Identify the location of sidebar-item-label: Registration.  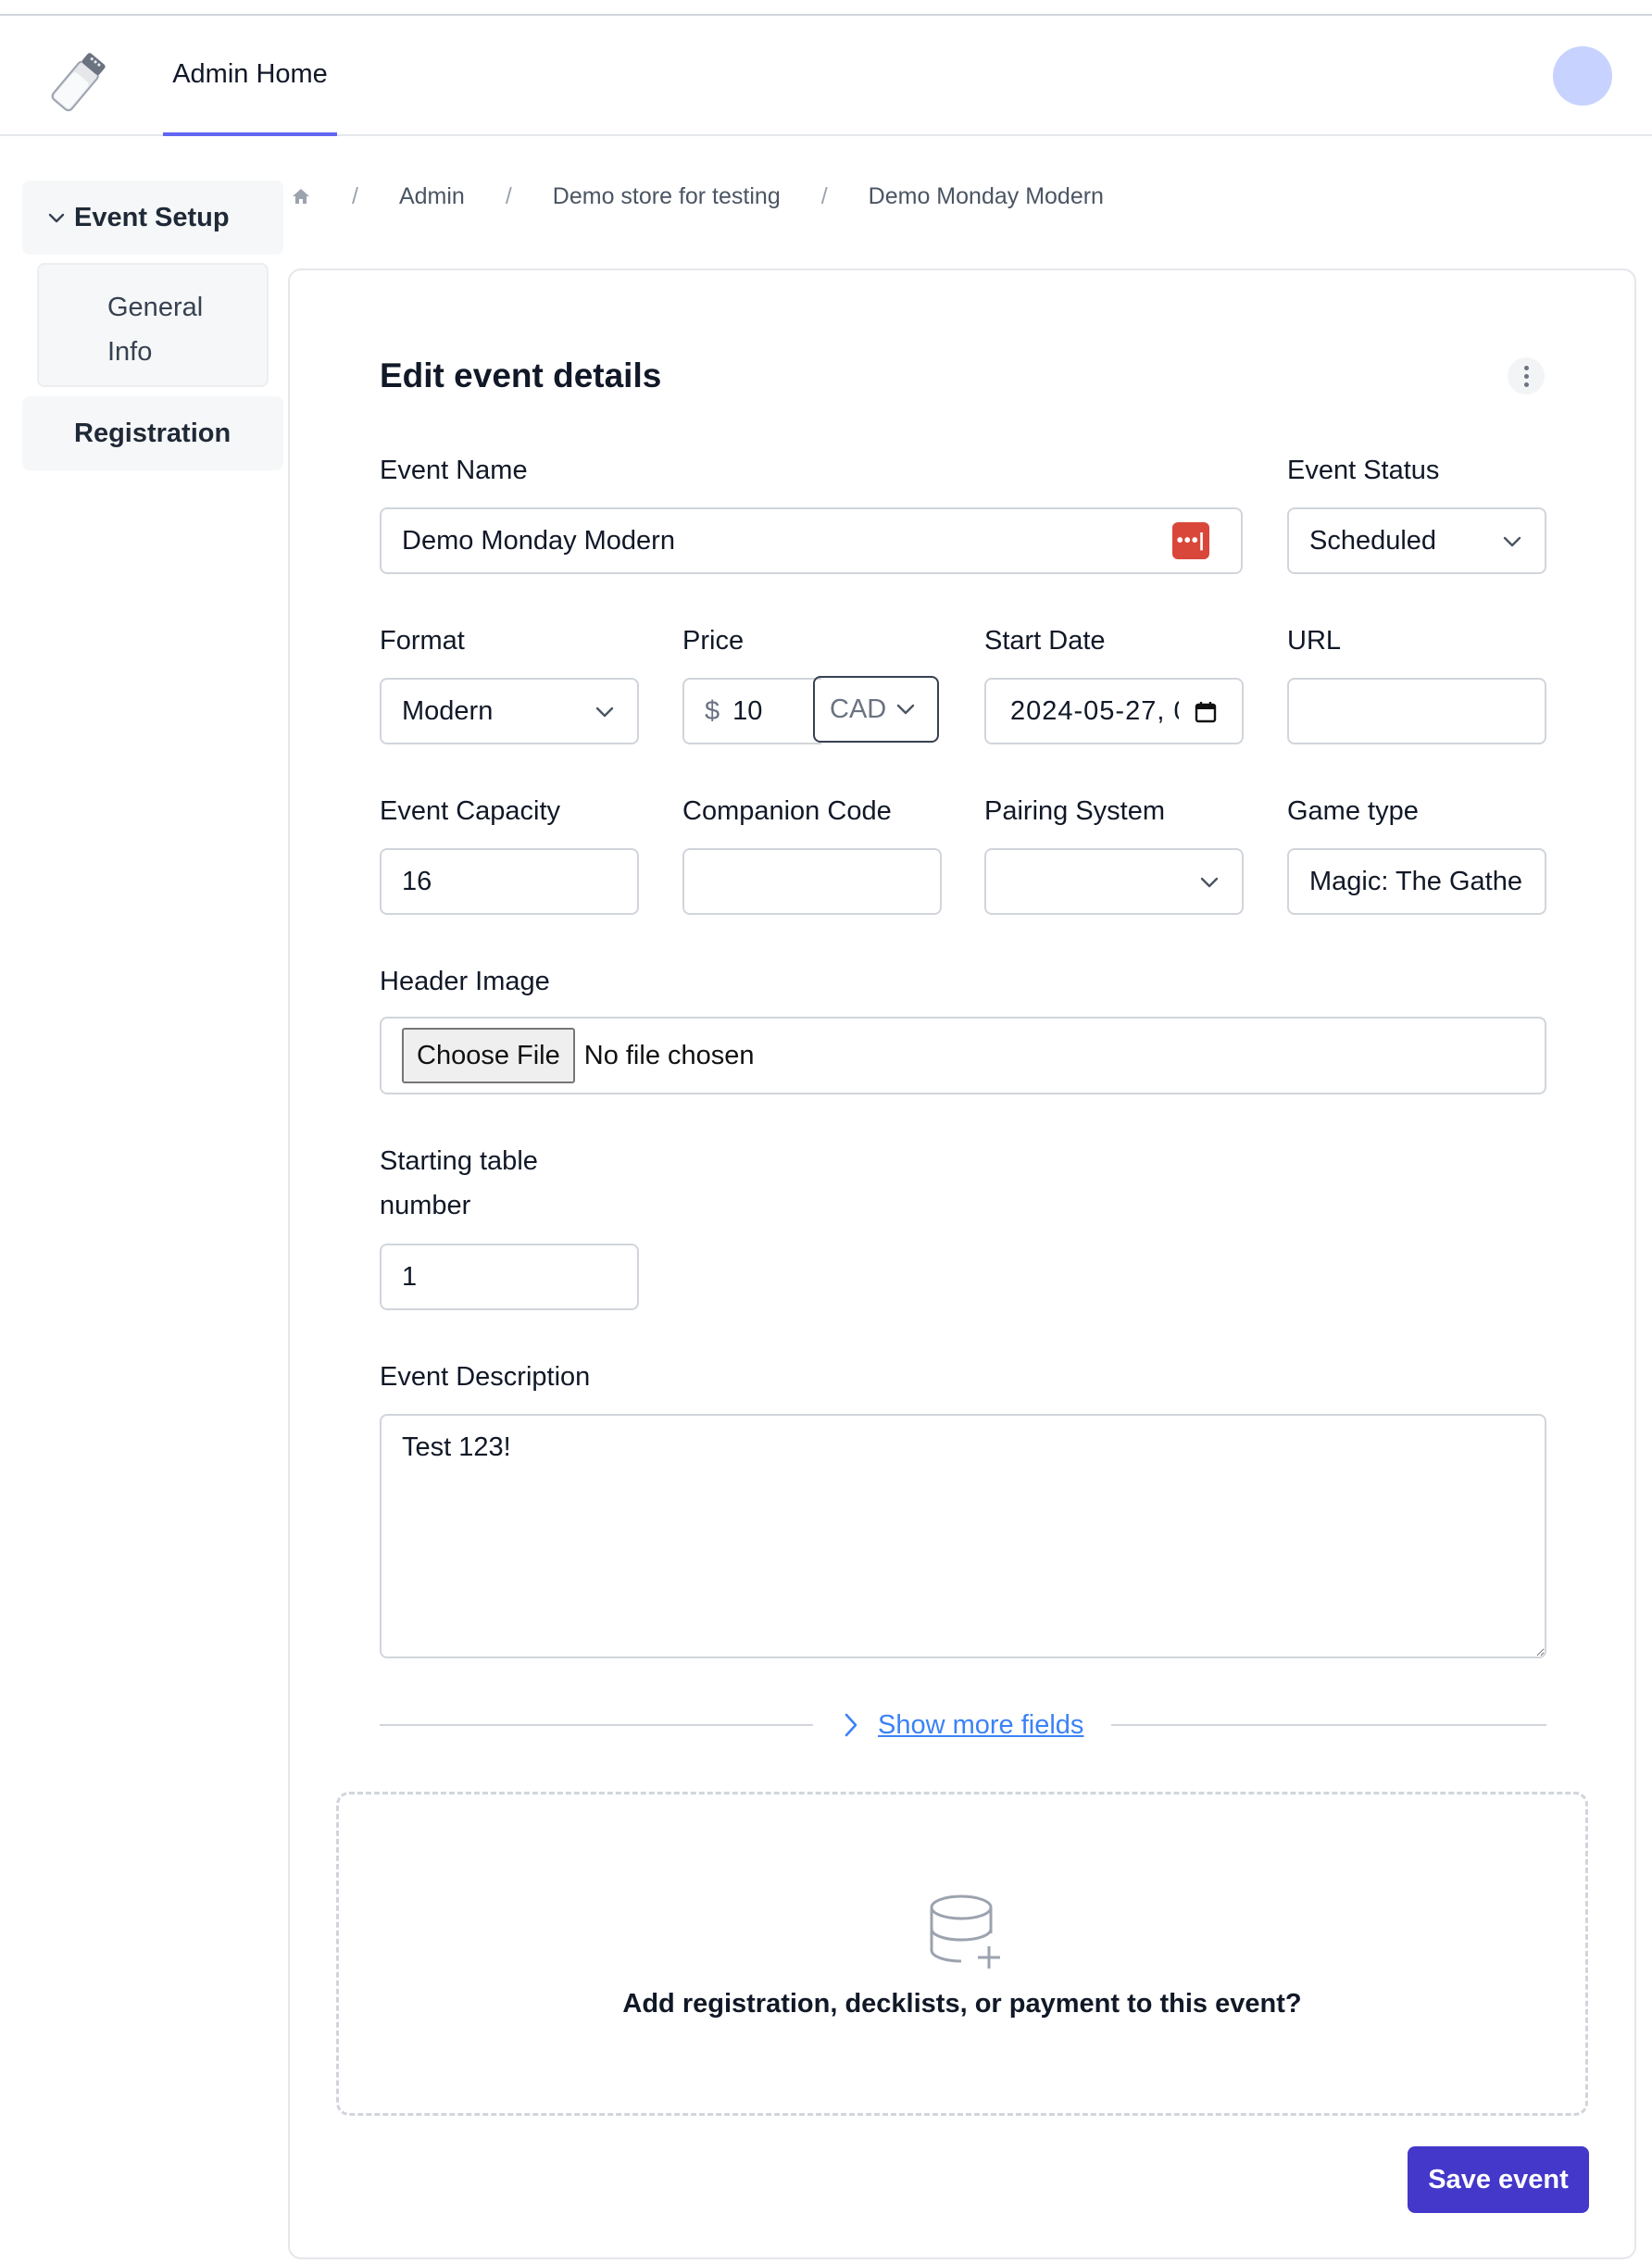
(153, 433).